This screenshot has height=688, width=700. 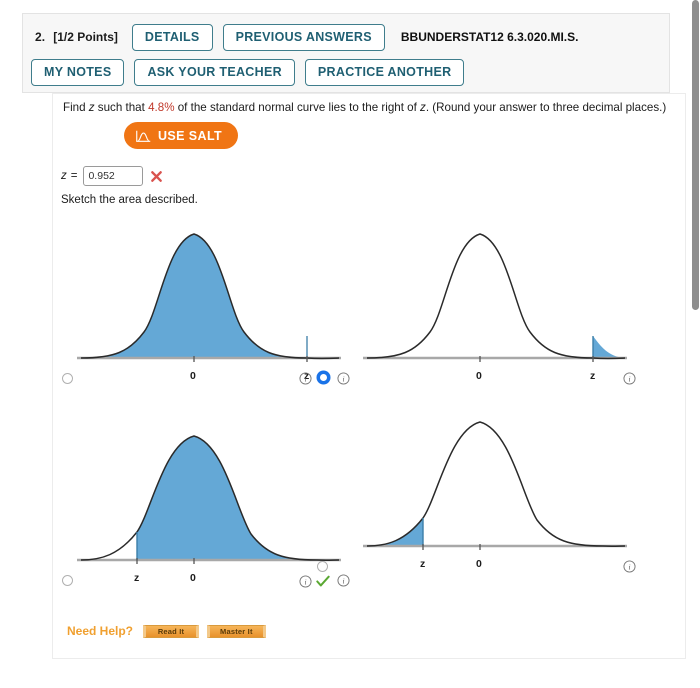 I want to click on previous-answers-button: PREVIOUS ANSWERS, so click(x=303, y=37).